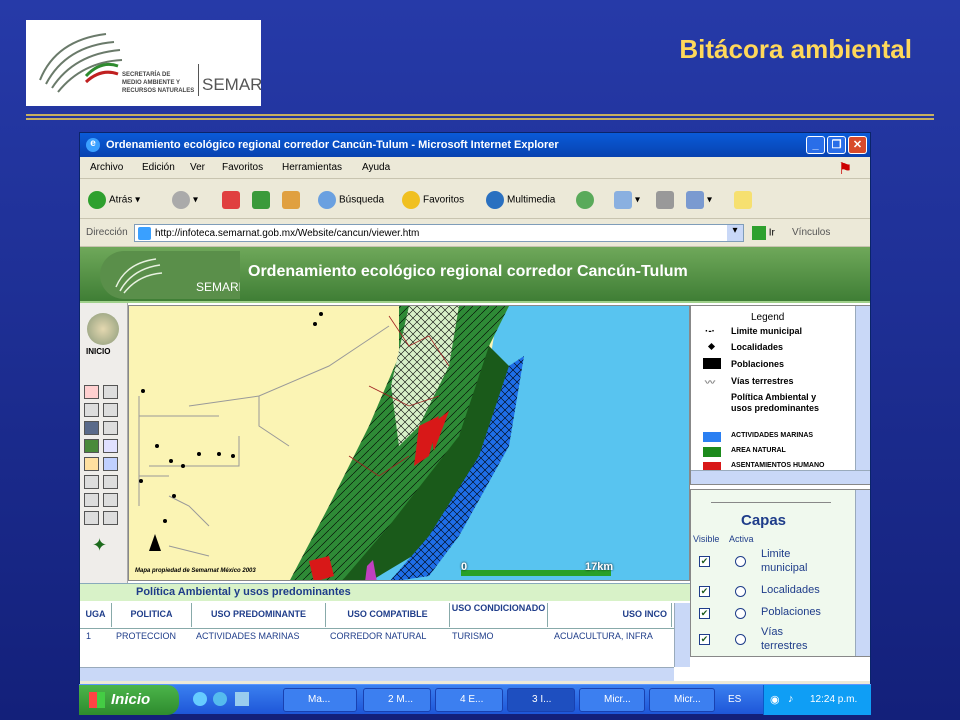 This screenshot has width=960, height=720. I want to click on menu-ver: Ver, so click(197, 167).